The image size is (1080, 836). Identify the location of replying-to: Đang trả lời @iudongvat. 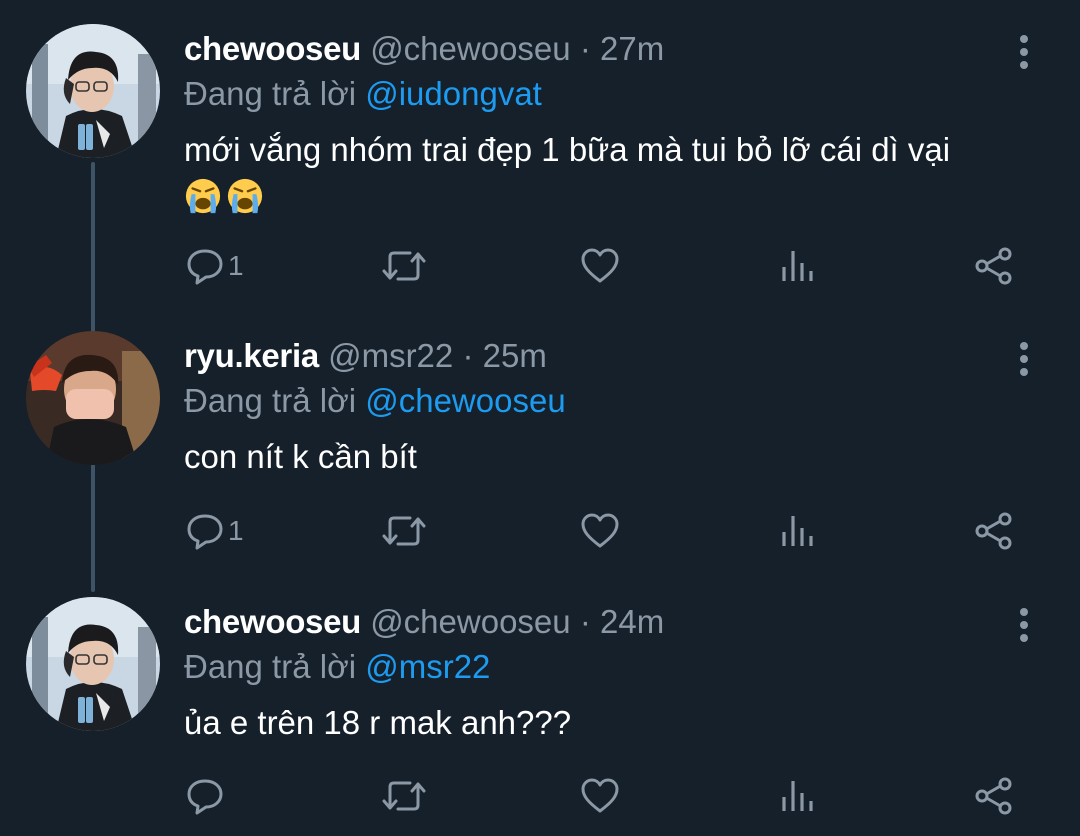
(363, 94).